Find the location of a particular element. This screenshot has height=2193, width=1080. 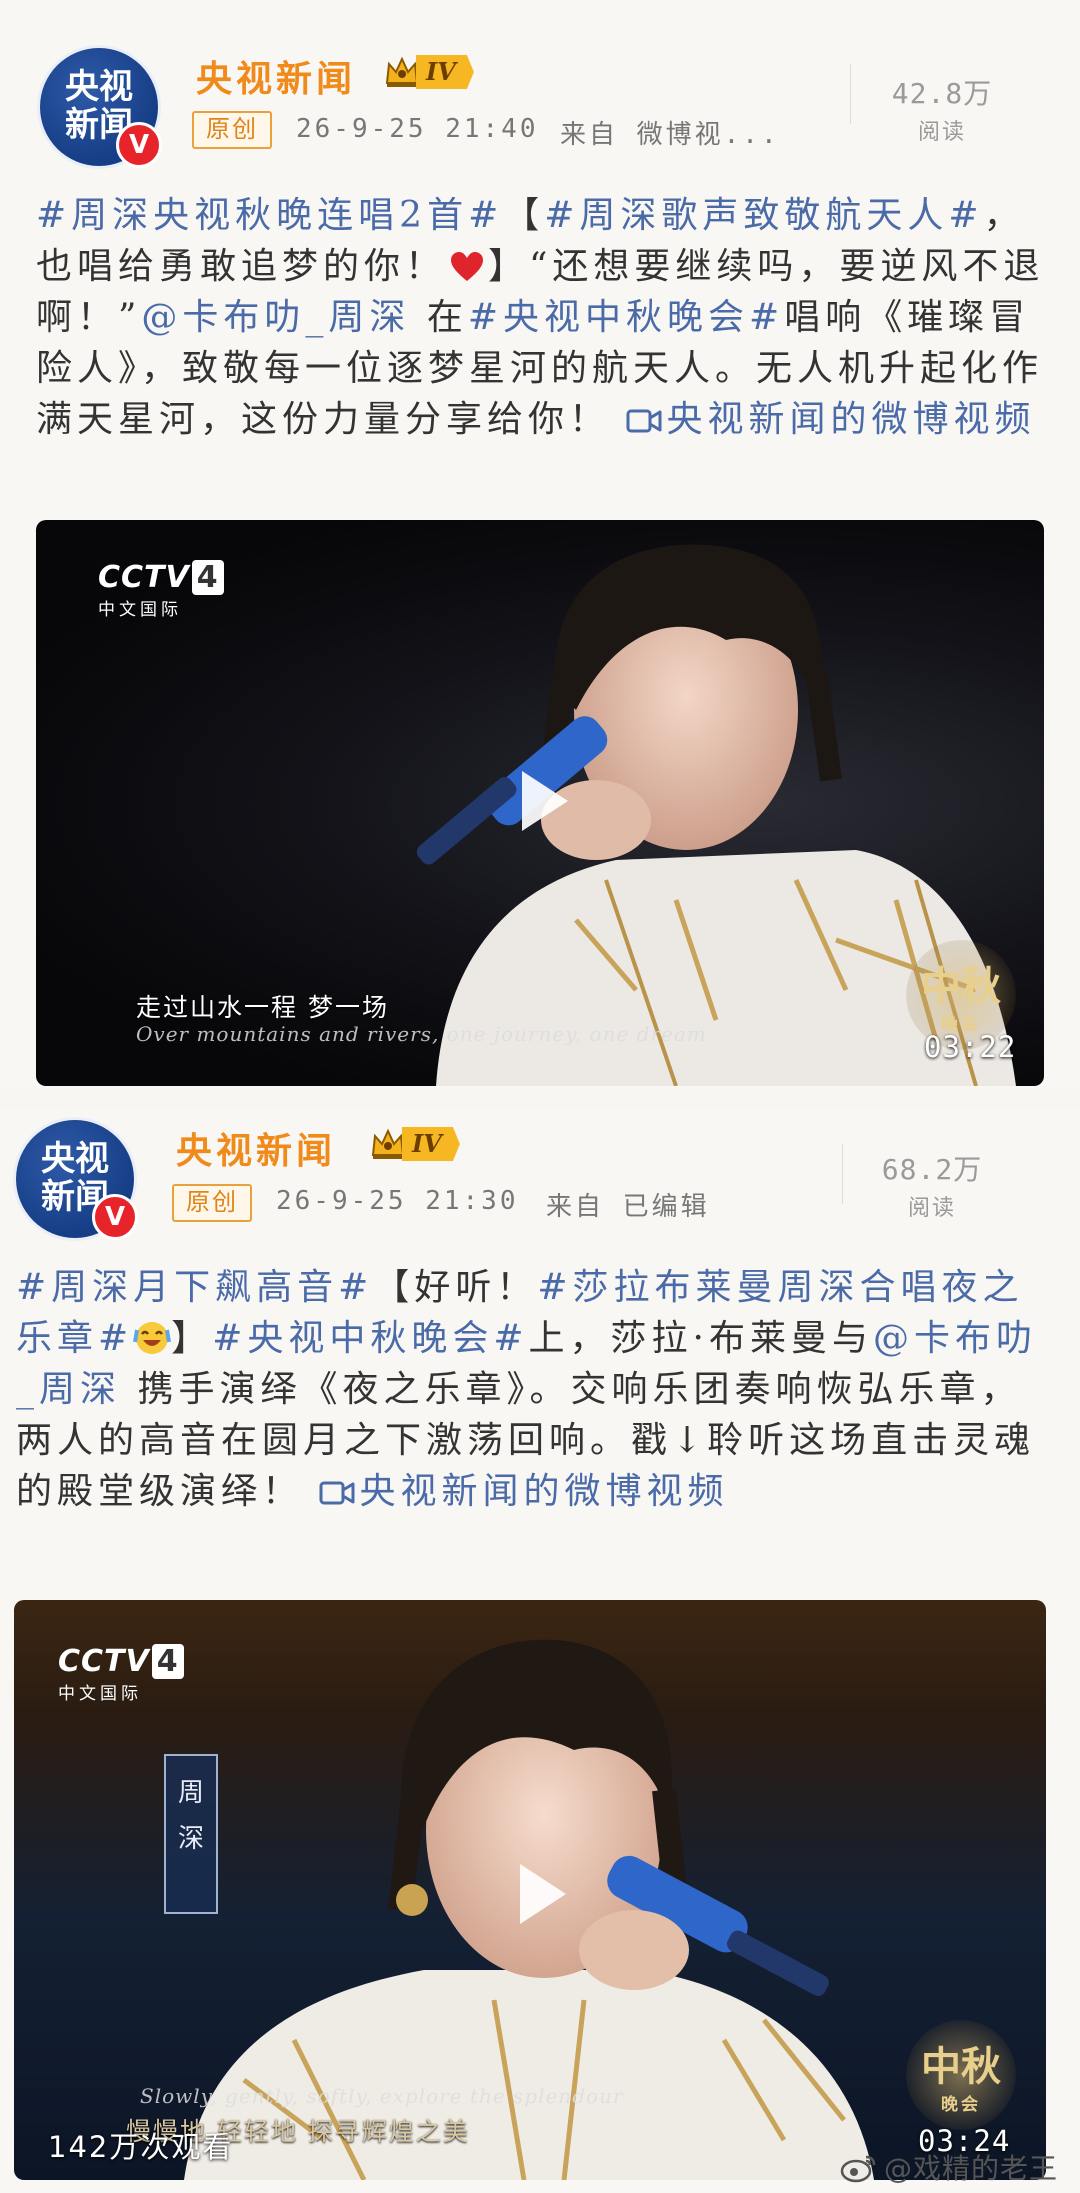

view-count: 142万次观看 is located at coordinates (141, 2147).